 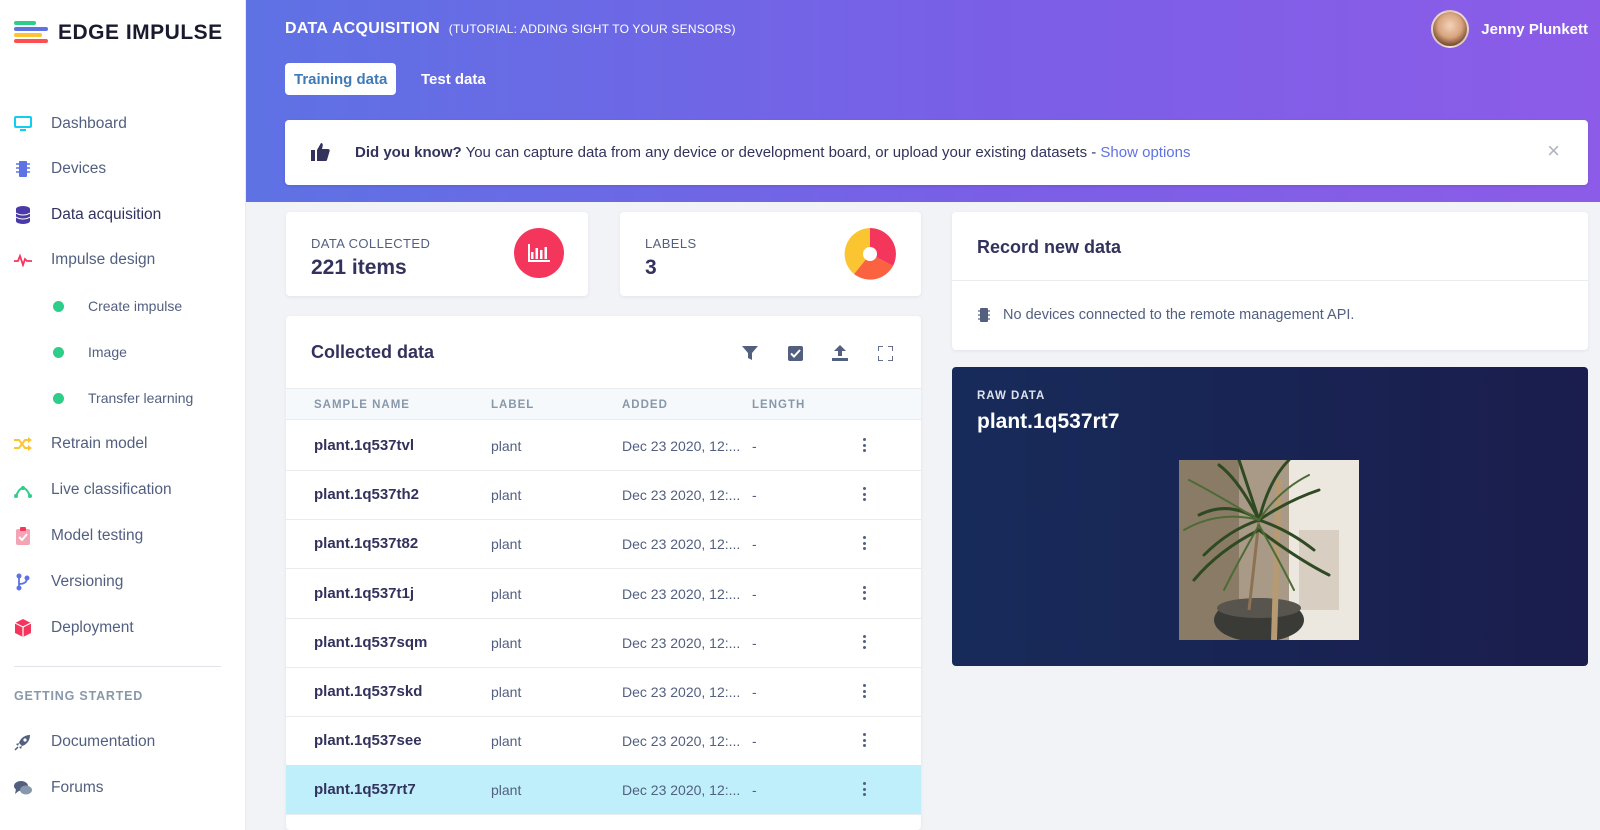 I want to click on sidebar-subitem-create-impulse: Create impulse, so click(x=123, y=306).